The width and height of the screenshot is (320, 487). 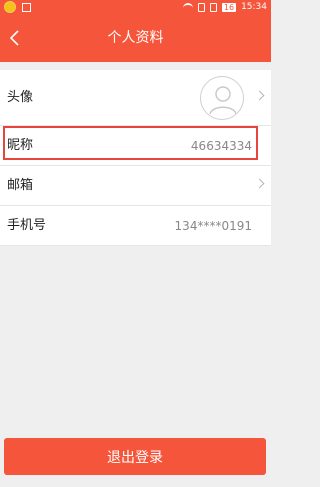 I want to click on status-bar: 16 15:34, so click(x=135, y=7).